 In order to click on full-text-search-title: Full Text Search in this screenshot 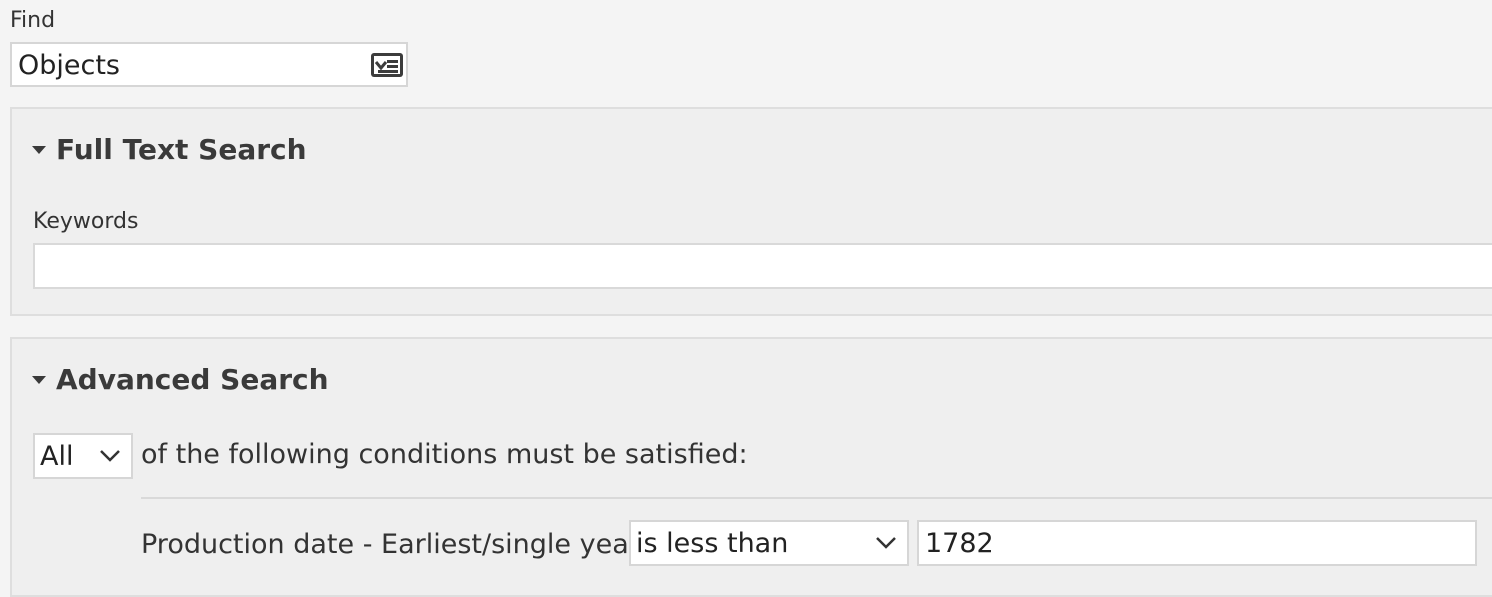, I will do `click(181, 149)`.